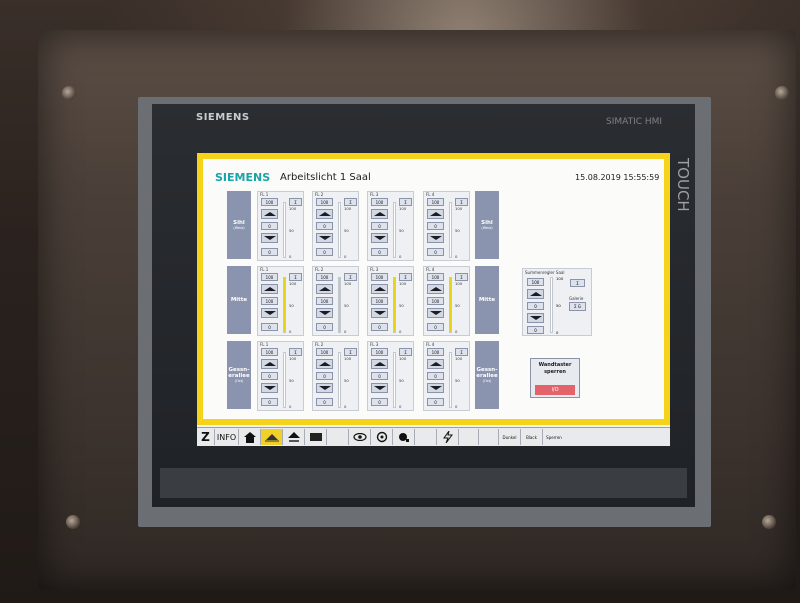 The width and height of the screenshot is (800, 603). I want to click on fader-fill, so click(394, 305).